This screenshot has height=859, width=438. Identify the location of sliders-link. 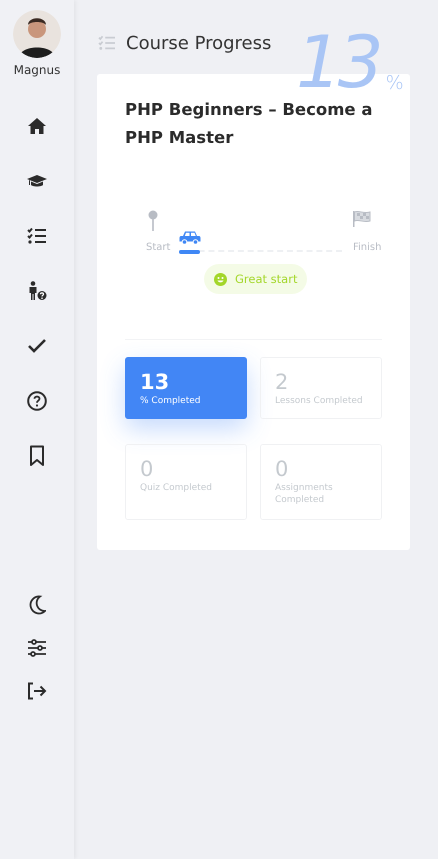
(37, 648).